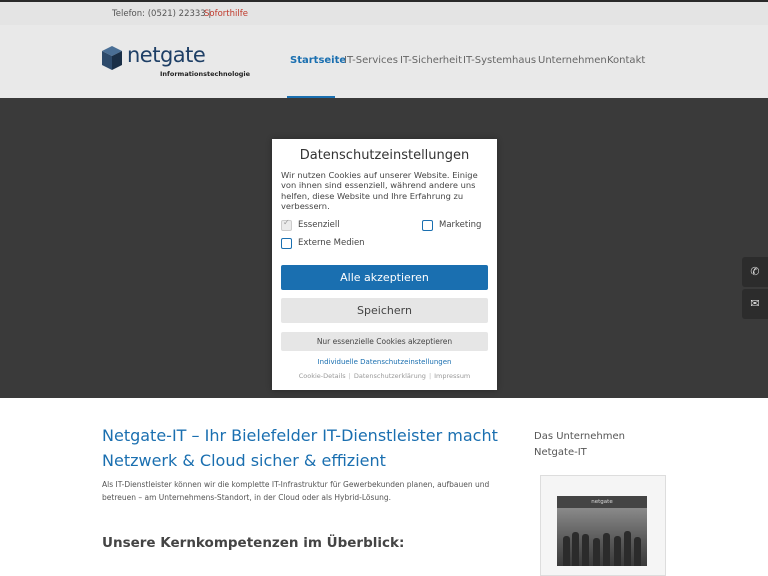  Describe the element at coordinates (253, 543) in the screenshot. I see `section-heading: Unsere Kernkompetenzen im Überblick:` at that location.